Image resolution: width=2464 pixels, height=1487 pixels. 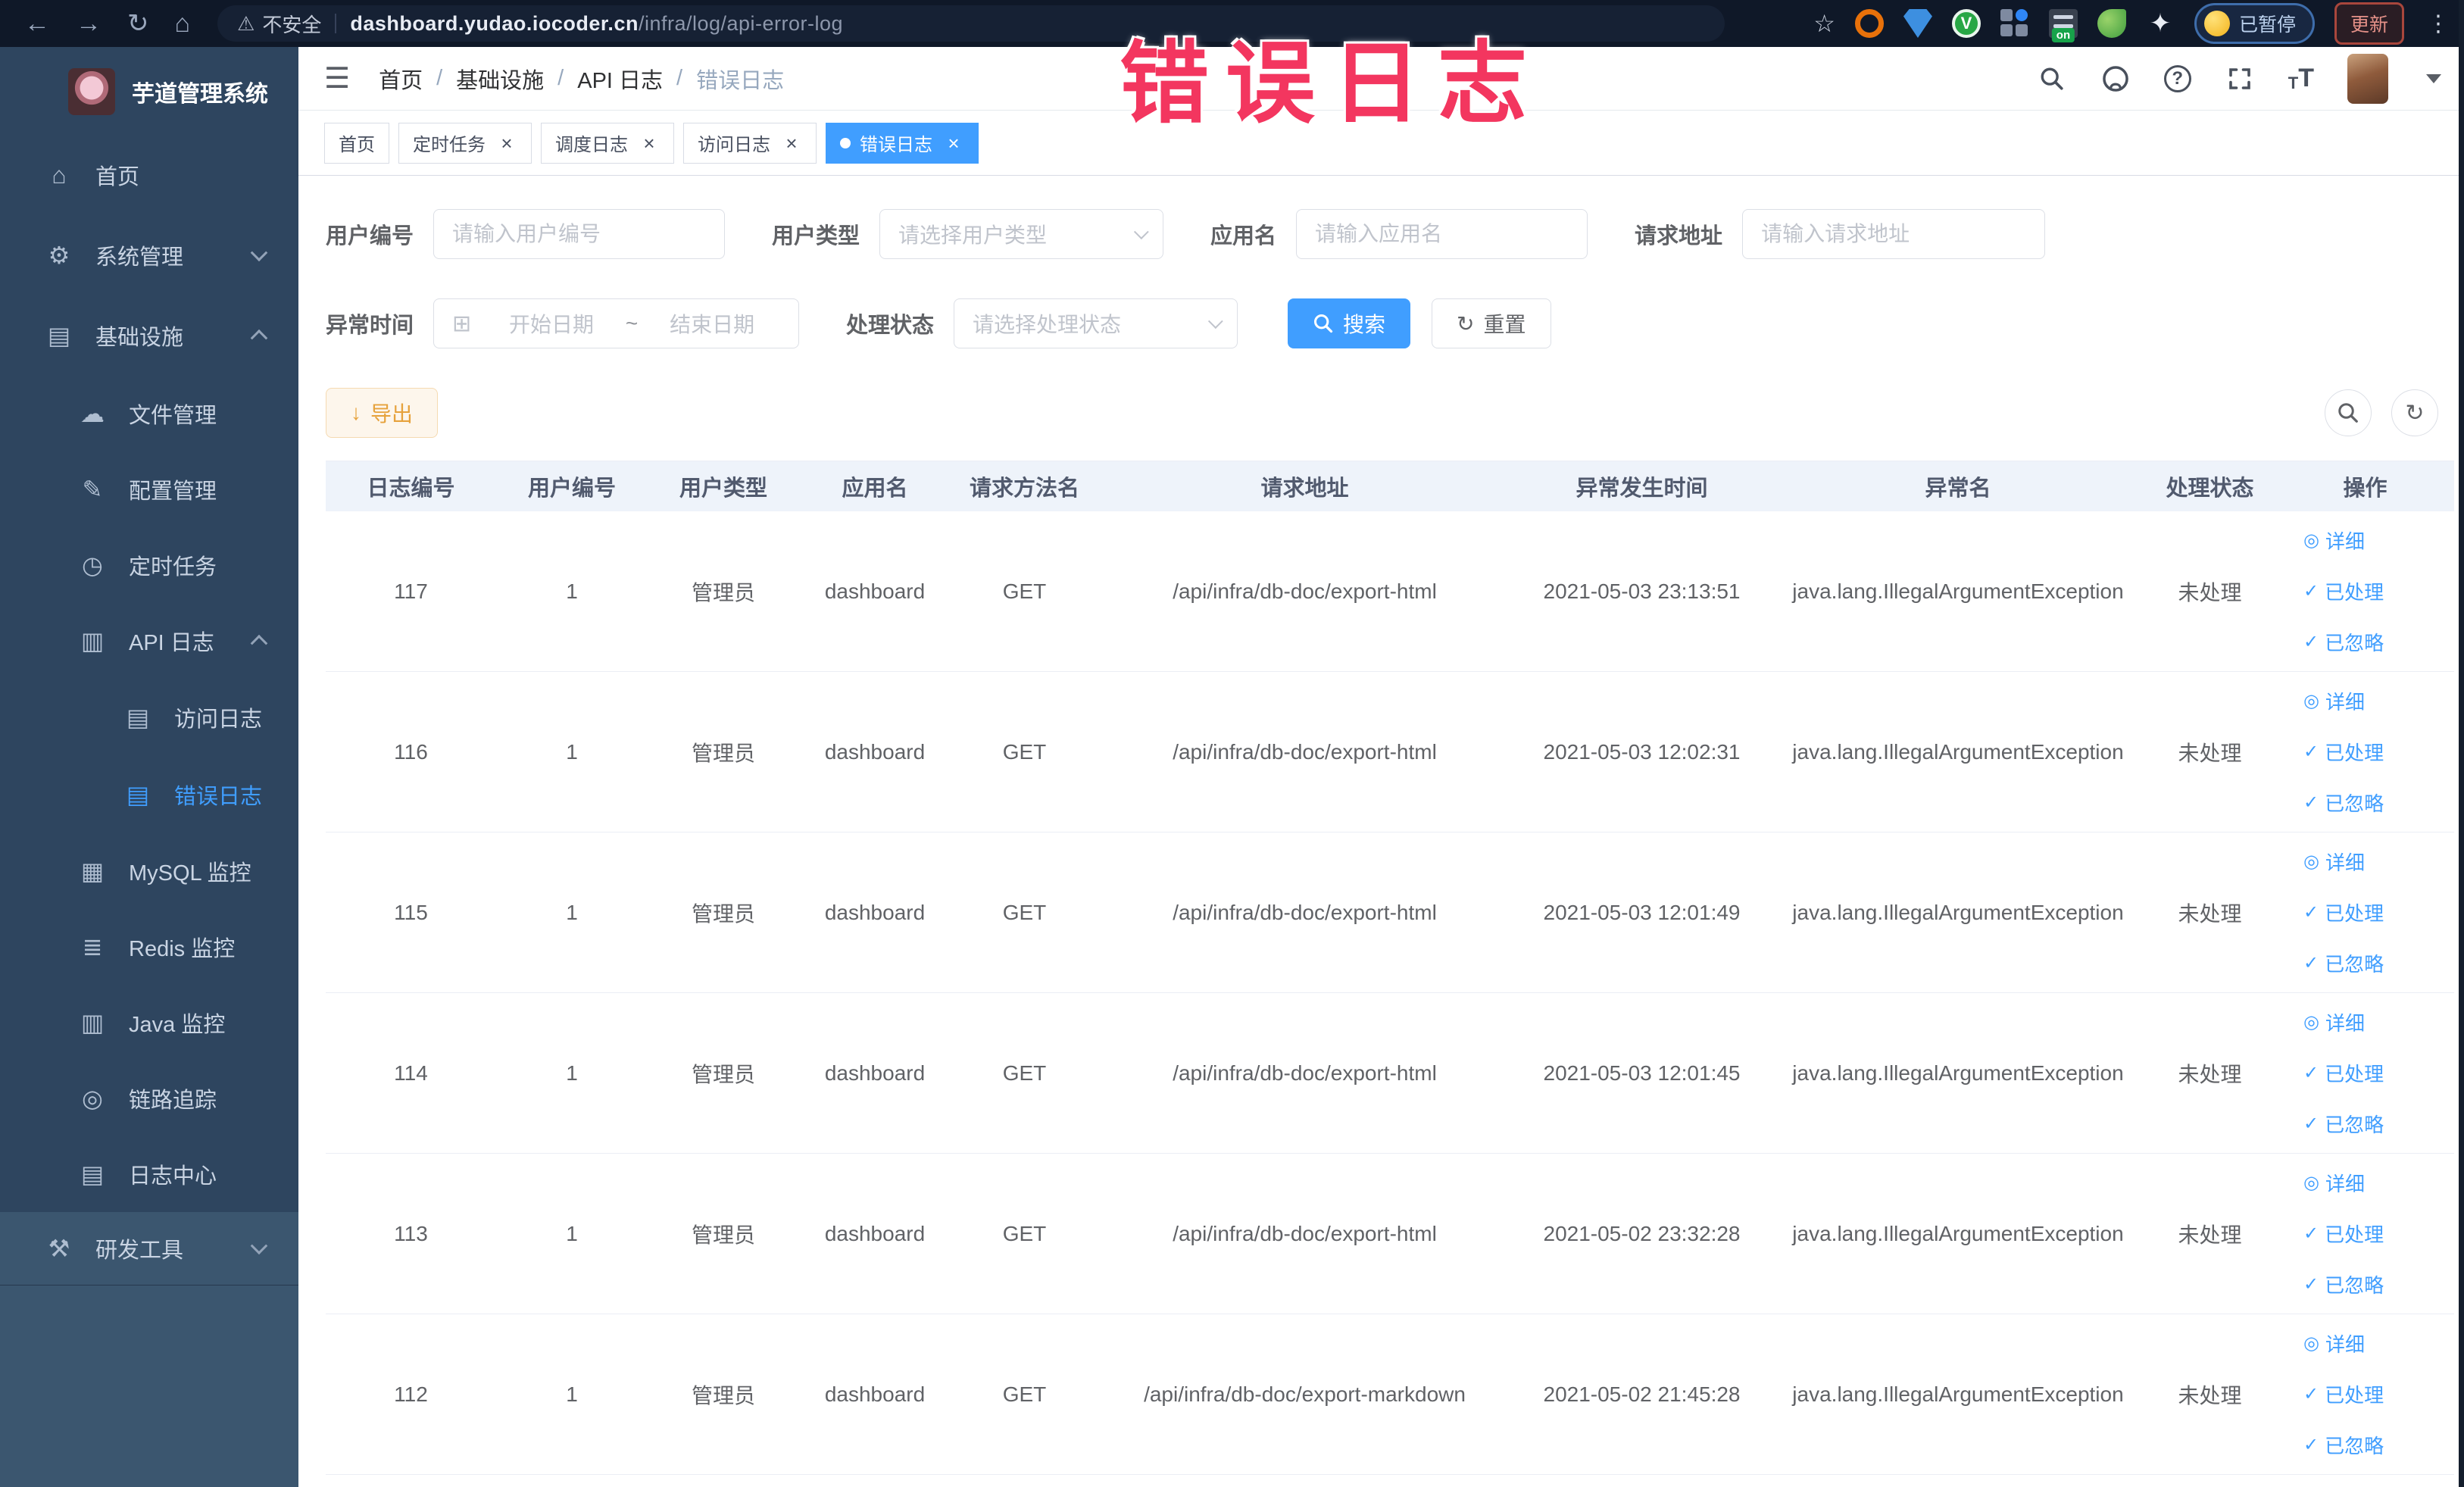 What do you see at coordinates (149, 489) in the screenshot?
I see `sidebar-item-config-management: ✎ 配置管理` at bounding box center [149, 489].